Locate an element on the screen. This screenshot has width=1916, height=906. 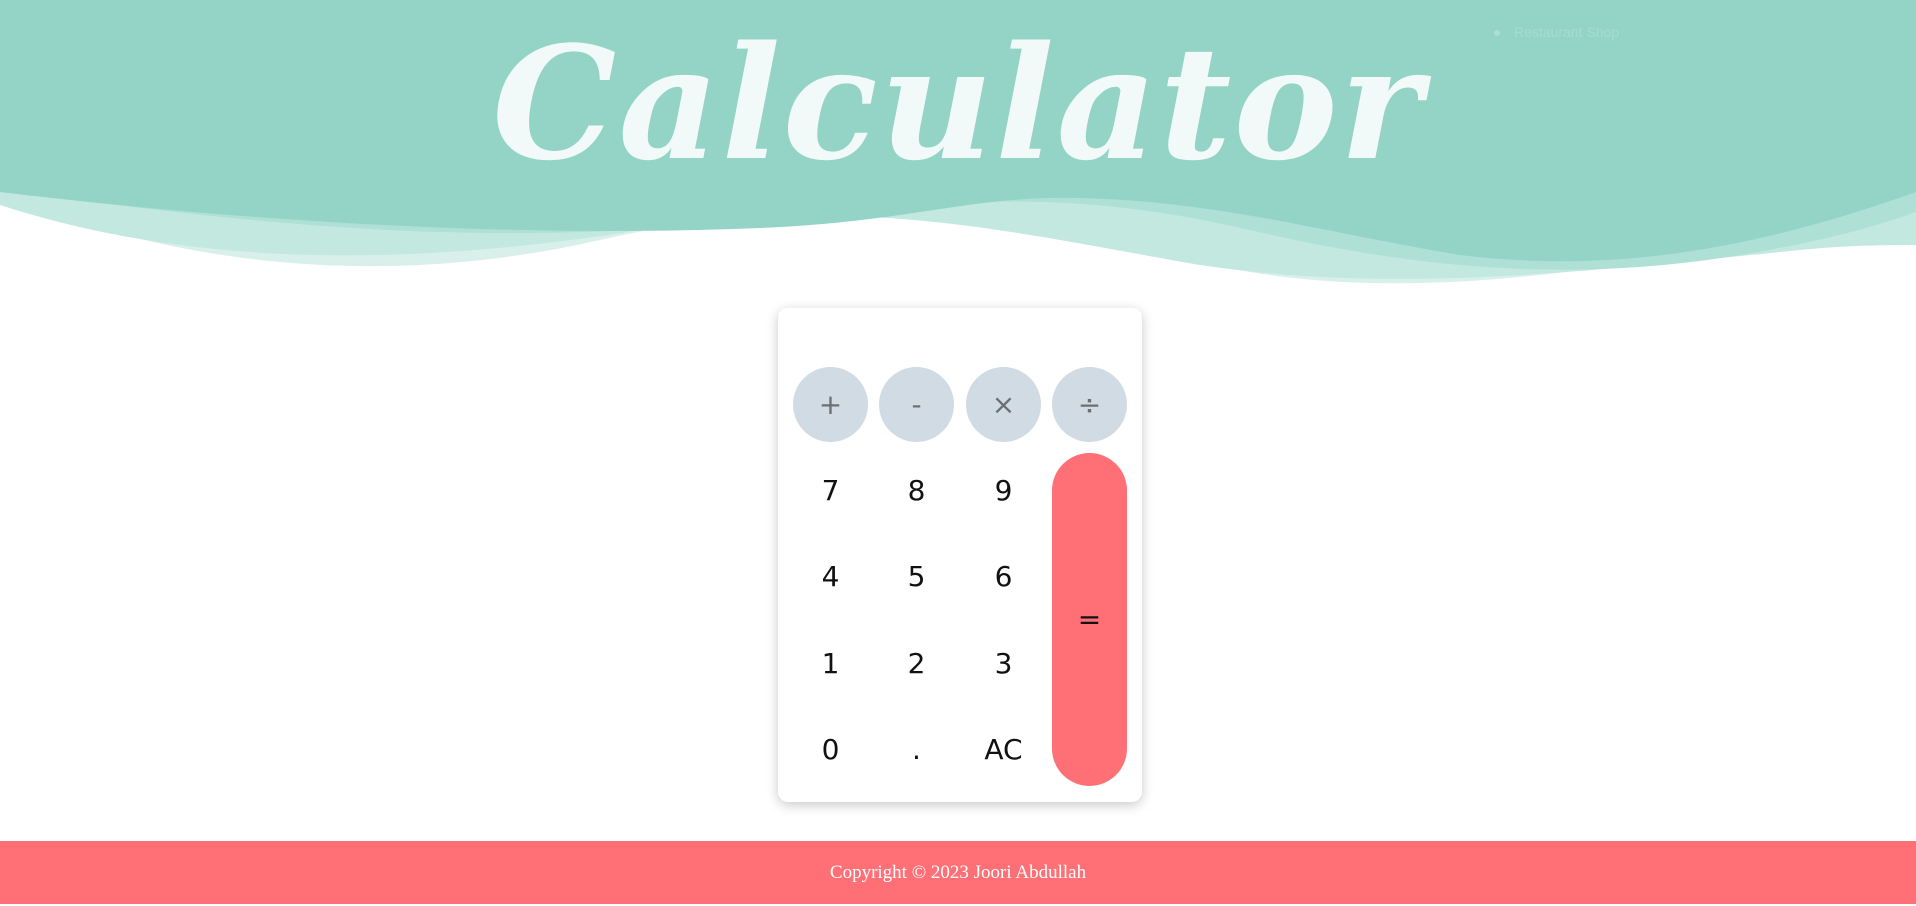
multiply-button: × is located at coordinates (1003, 404).